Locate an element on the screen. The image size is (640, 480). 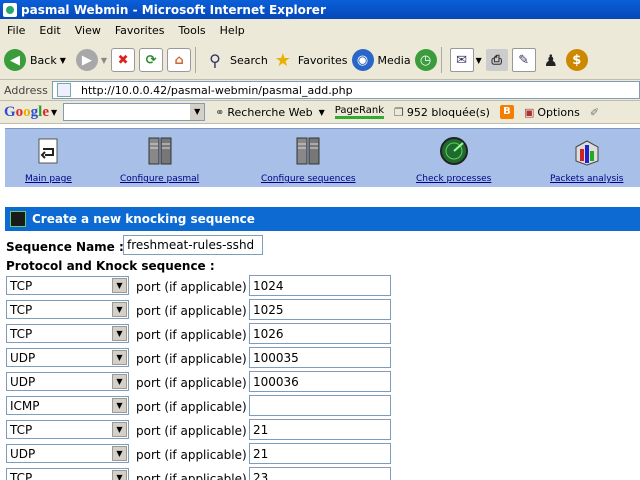
print-button: ⎙ is located at coordinates (496, 60).